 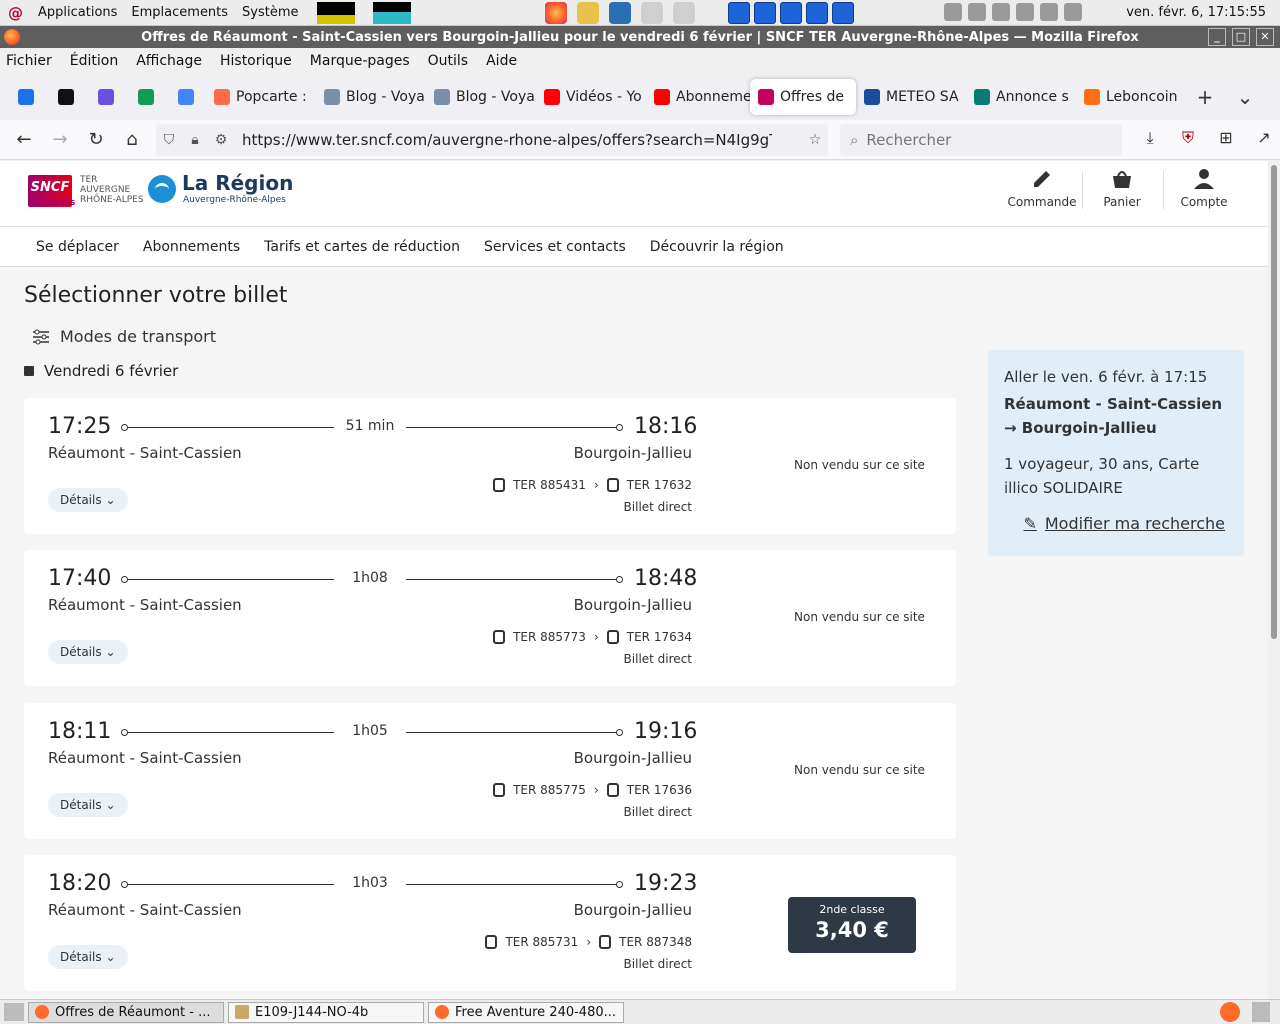 What do you see at coordinates (1261, 1012) in the screenshot?
I see `trash-icon` at bounding box center [1261, 1012].